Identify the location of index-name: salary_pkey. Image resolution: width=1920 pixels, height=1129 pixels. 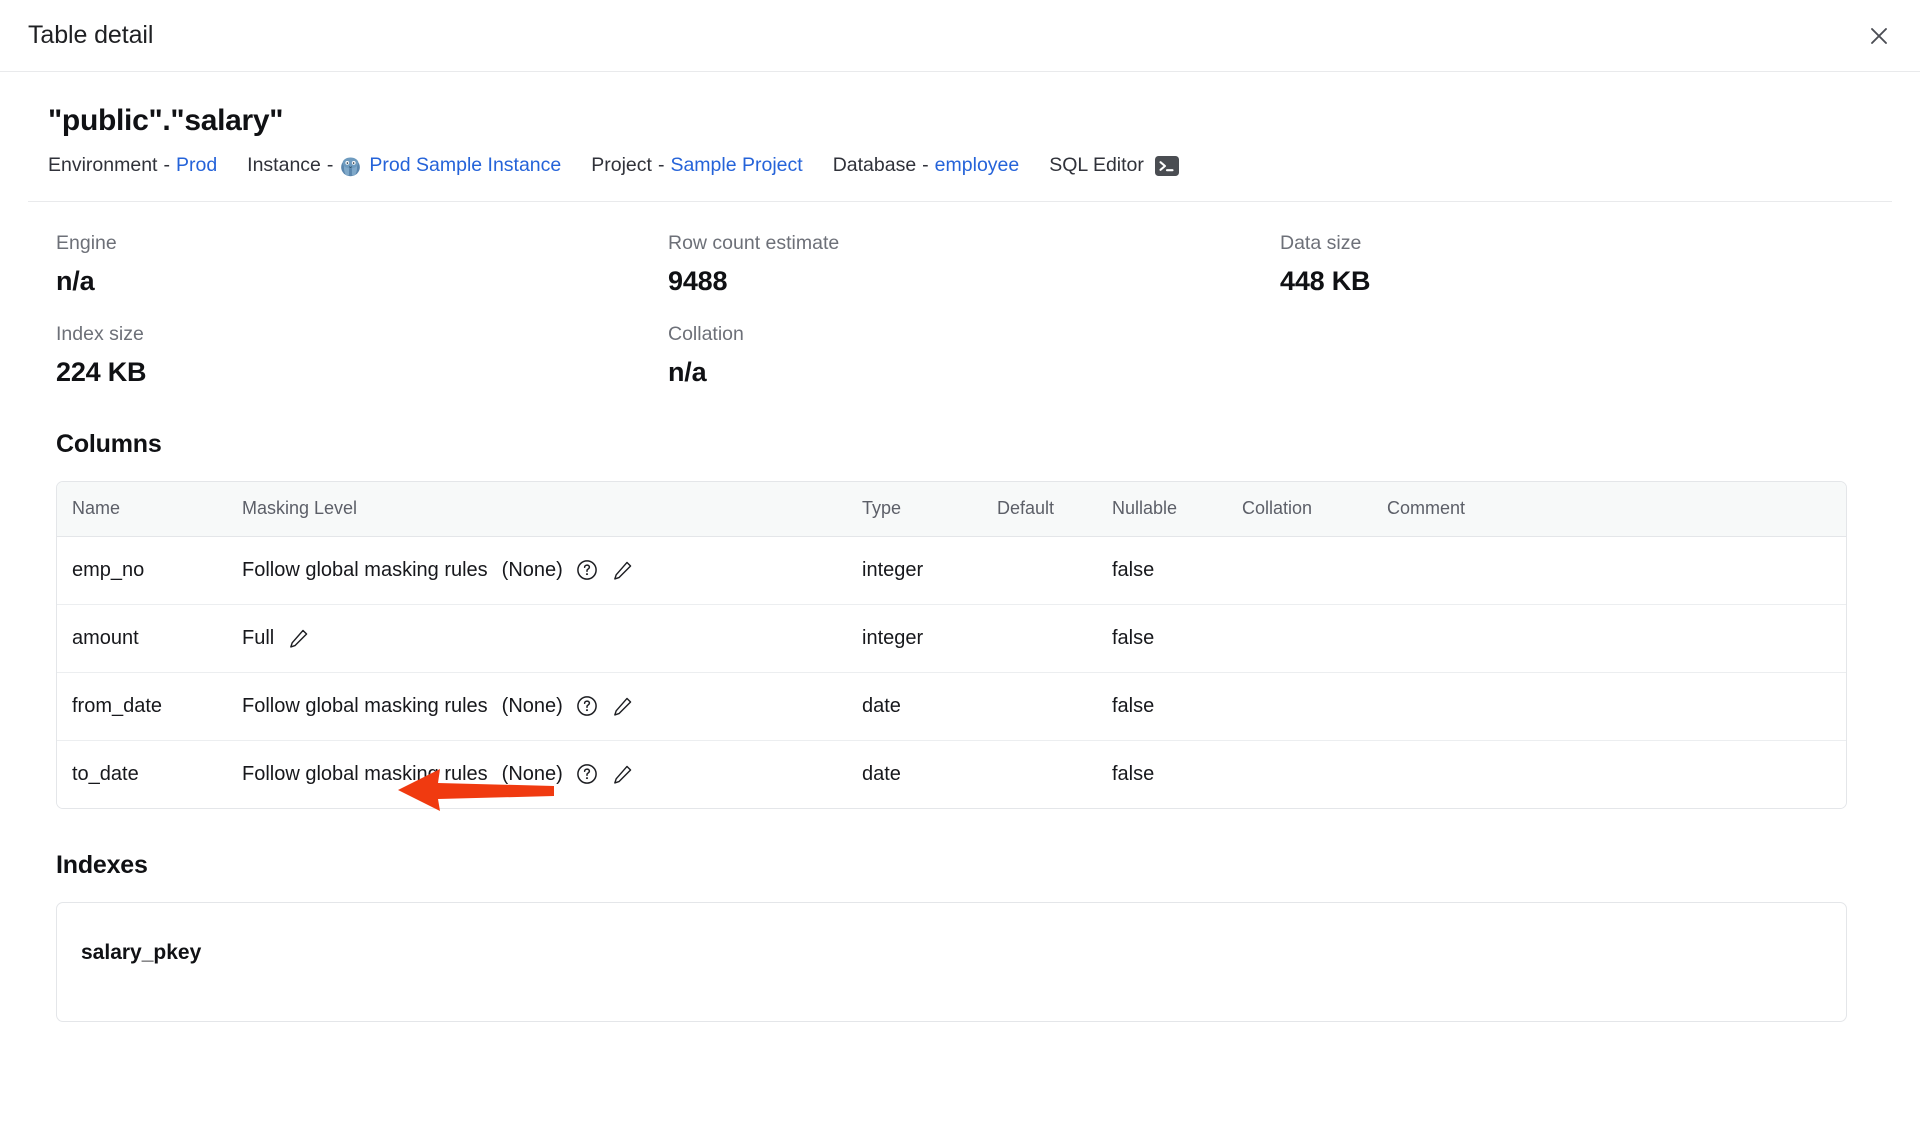
(141, 952).